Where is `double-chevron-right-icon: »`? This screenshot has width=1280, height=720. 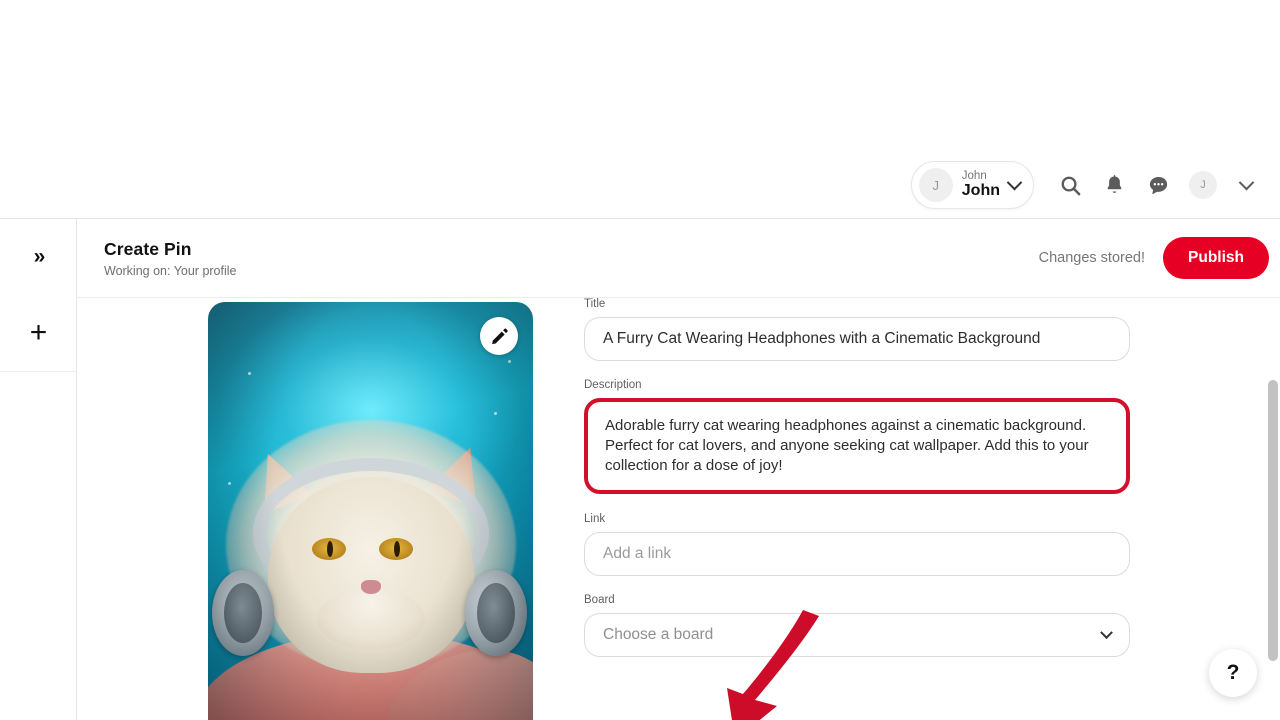 double-chevron-right-icon: » is located at coordinates (39, 256).